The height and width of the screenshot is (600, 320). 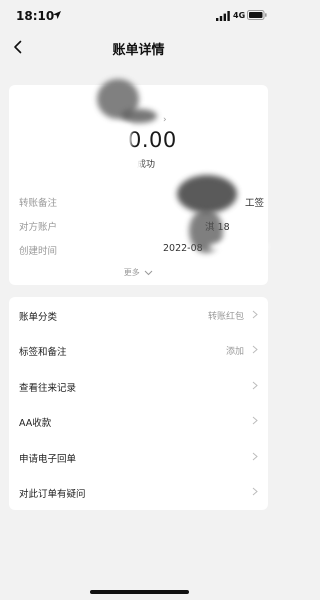 What do you see at coordinates (139, 592) in the screenshot?
I see `home-indicator` at bounding box center [139, 592].